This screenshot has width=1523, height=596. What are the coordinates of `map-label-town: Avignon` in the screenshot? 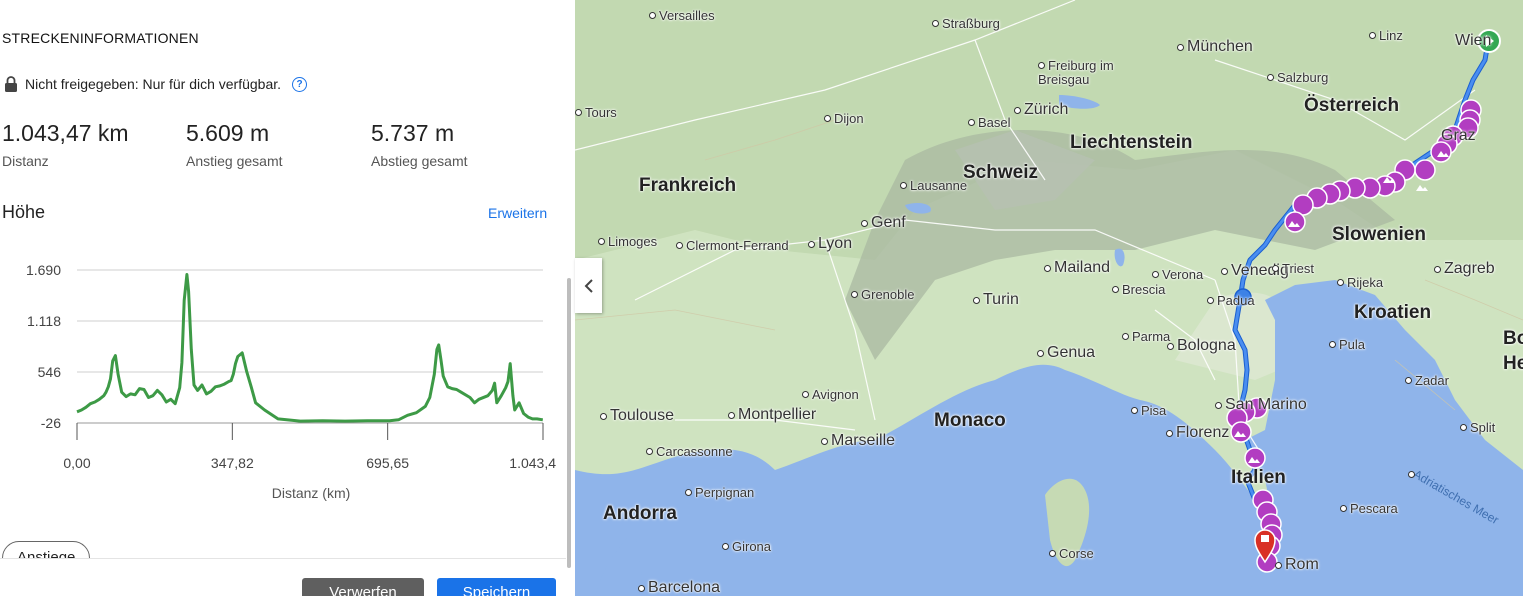 It's located at (835, 394).